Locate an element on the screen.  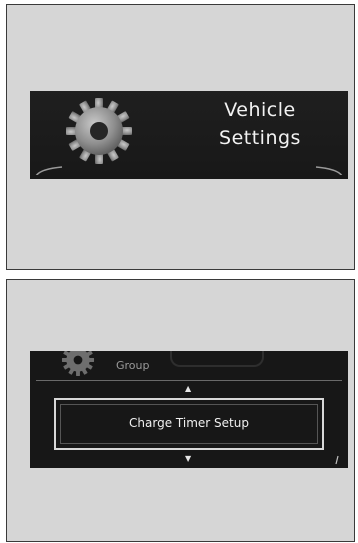
background-ghost-graphic is located at coordinates (217, 359).